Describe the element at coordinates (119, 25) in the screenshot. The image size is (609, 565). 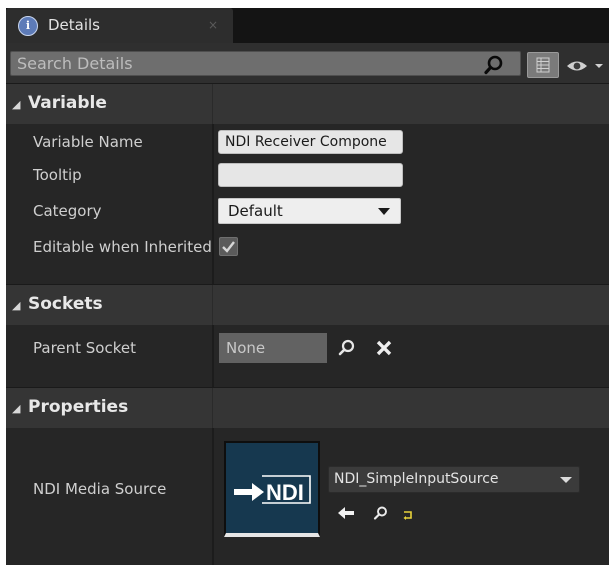
I see `tab-details: i Details ×` at that location.